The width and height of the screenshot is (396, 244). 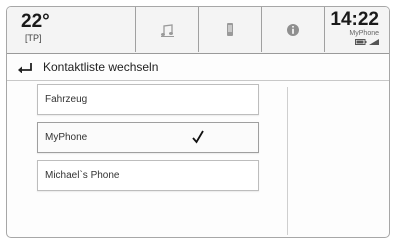 I want to click on temperature-value: 22°, so click(x=35, y=21).